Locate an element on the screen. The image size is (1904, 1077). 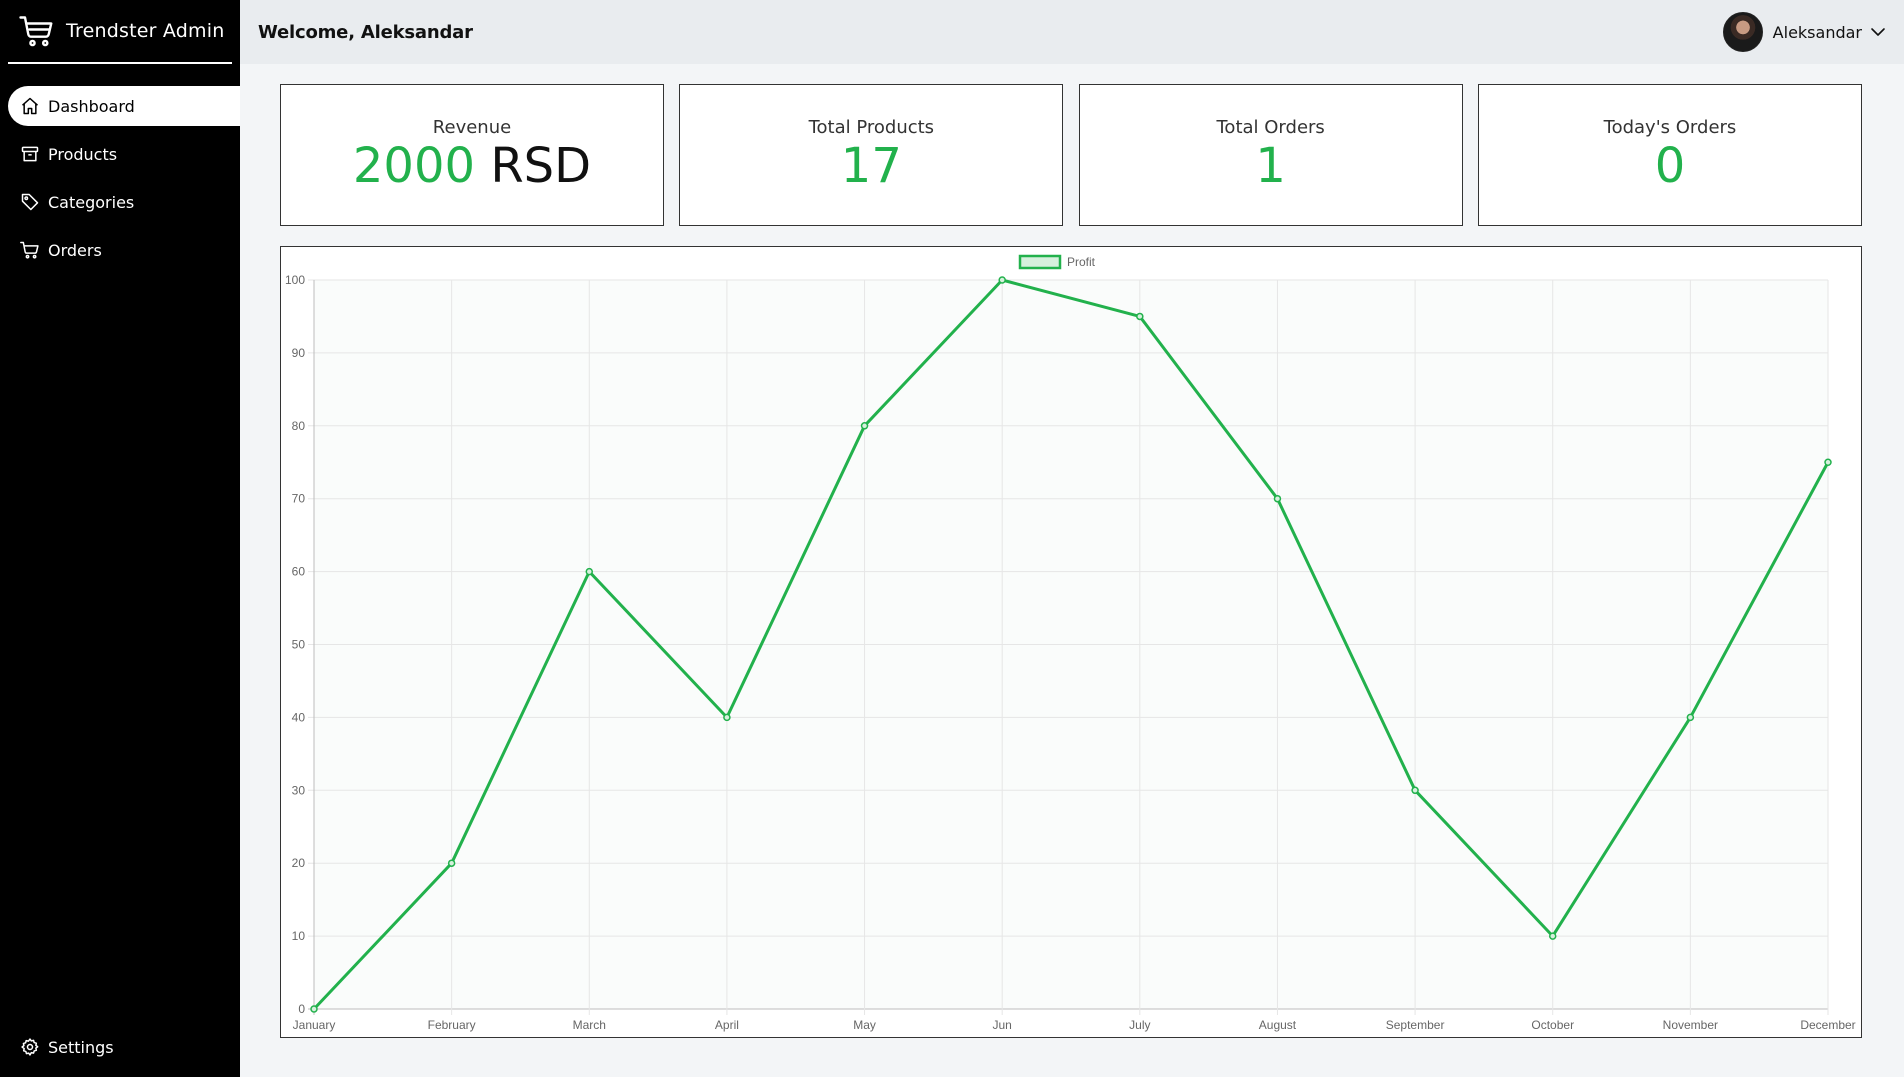
total-products-card: Total Products 17 is located at coordinates (871, 155).